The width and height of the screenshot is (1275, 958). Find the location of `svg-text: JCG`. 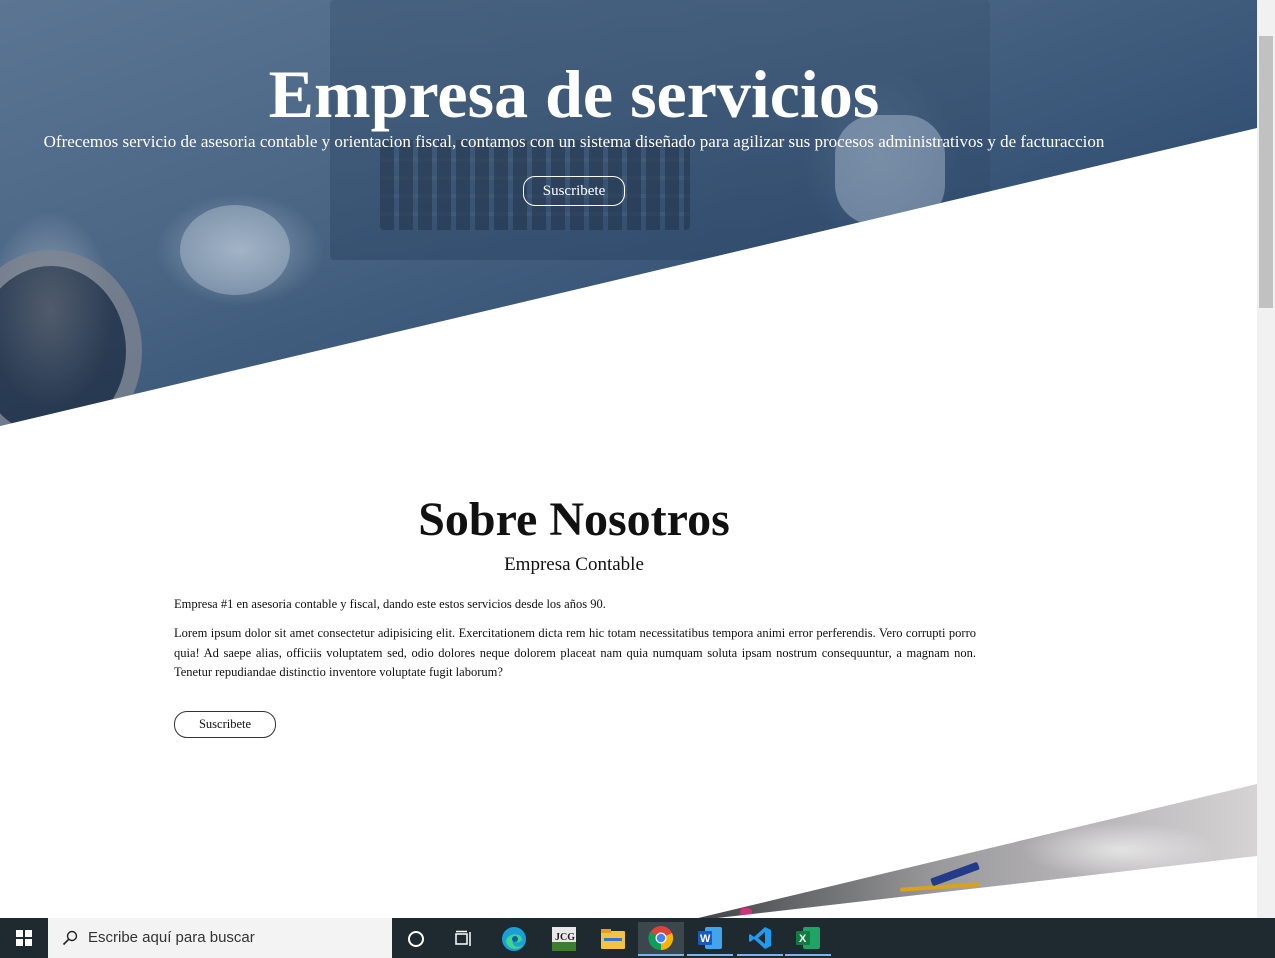

svg-text: JCG is located at coordinates (565, 937).